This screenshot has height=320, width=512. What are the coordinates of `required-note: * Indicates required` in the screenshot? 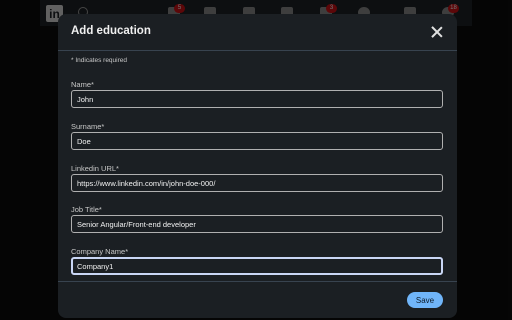 It's located at (99, 60).